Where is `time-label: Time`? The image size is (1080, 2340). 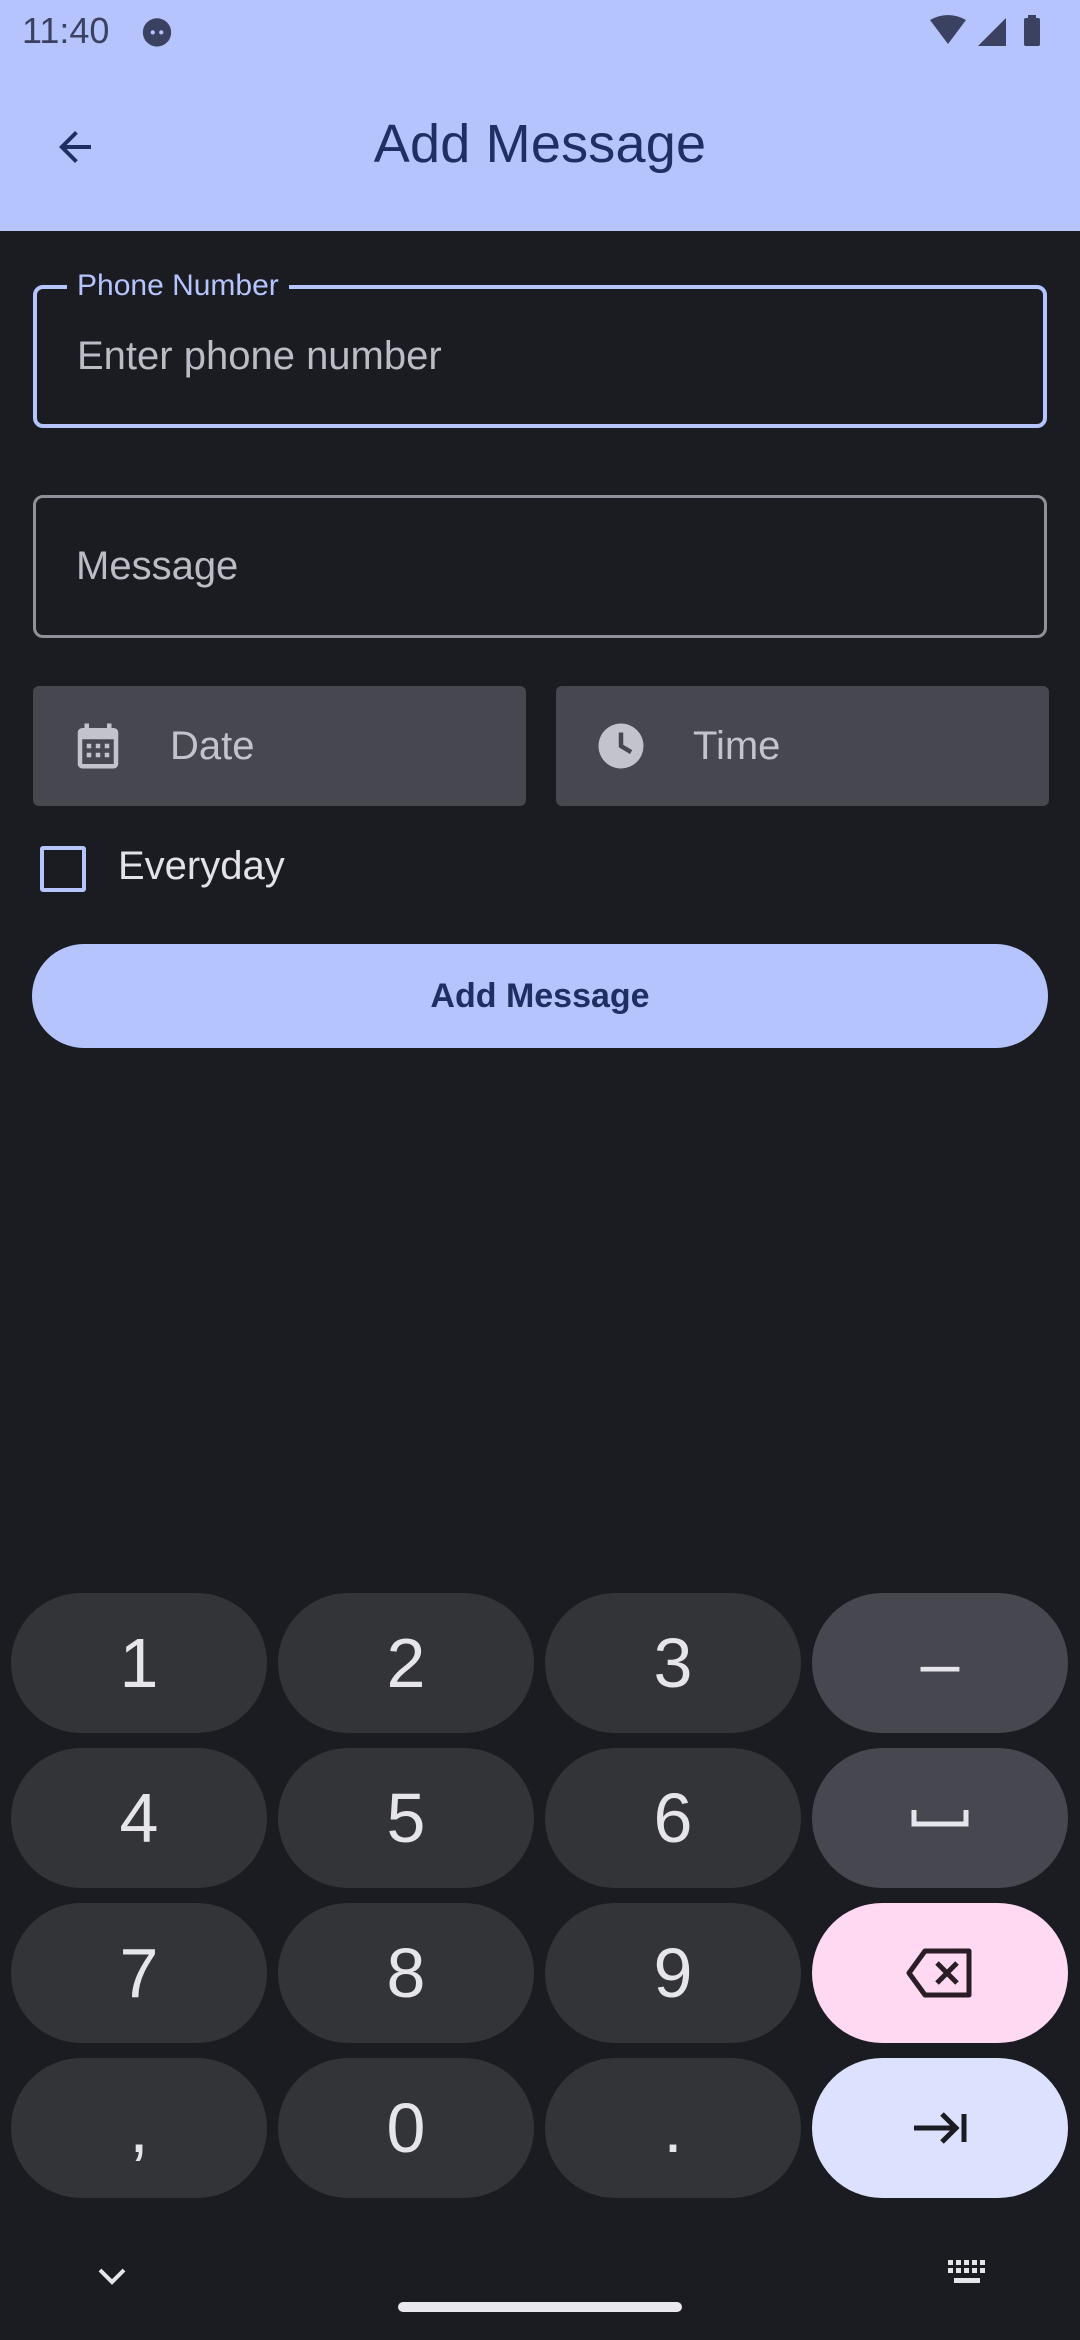
time-label: Time is located at coordinates (737, 746).